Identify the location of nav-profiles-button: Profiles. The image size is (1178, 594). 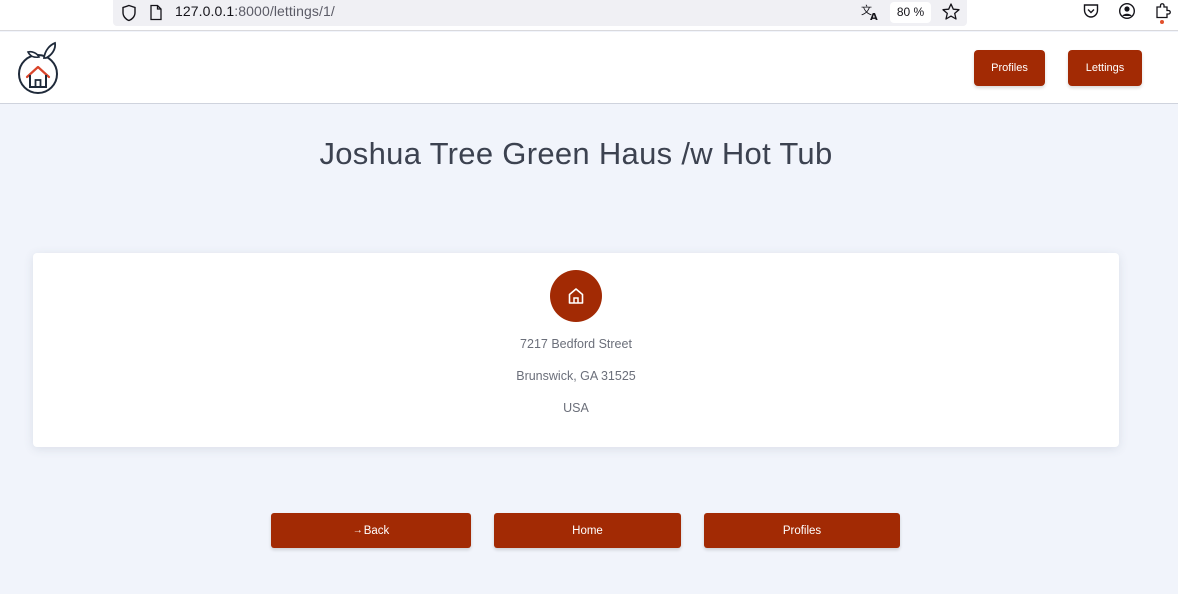
(1009, 68).